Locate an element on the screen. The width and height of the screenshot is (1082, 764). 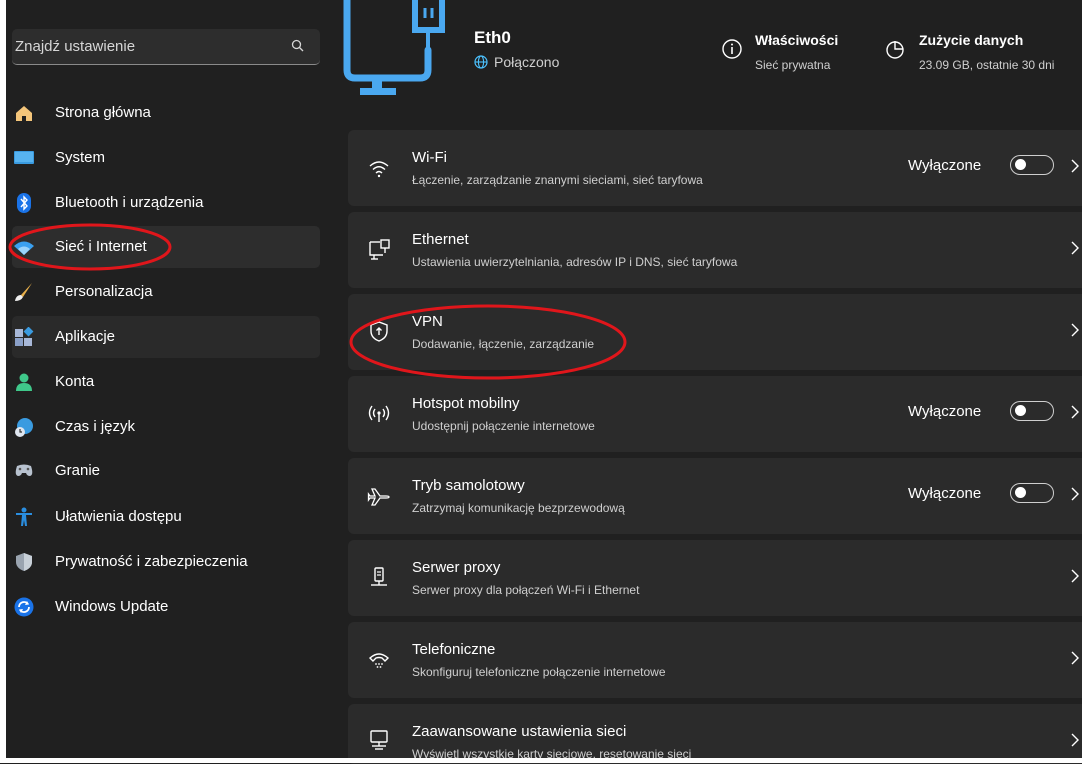
globe-icon is located at coordinates (481, 62).